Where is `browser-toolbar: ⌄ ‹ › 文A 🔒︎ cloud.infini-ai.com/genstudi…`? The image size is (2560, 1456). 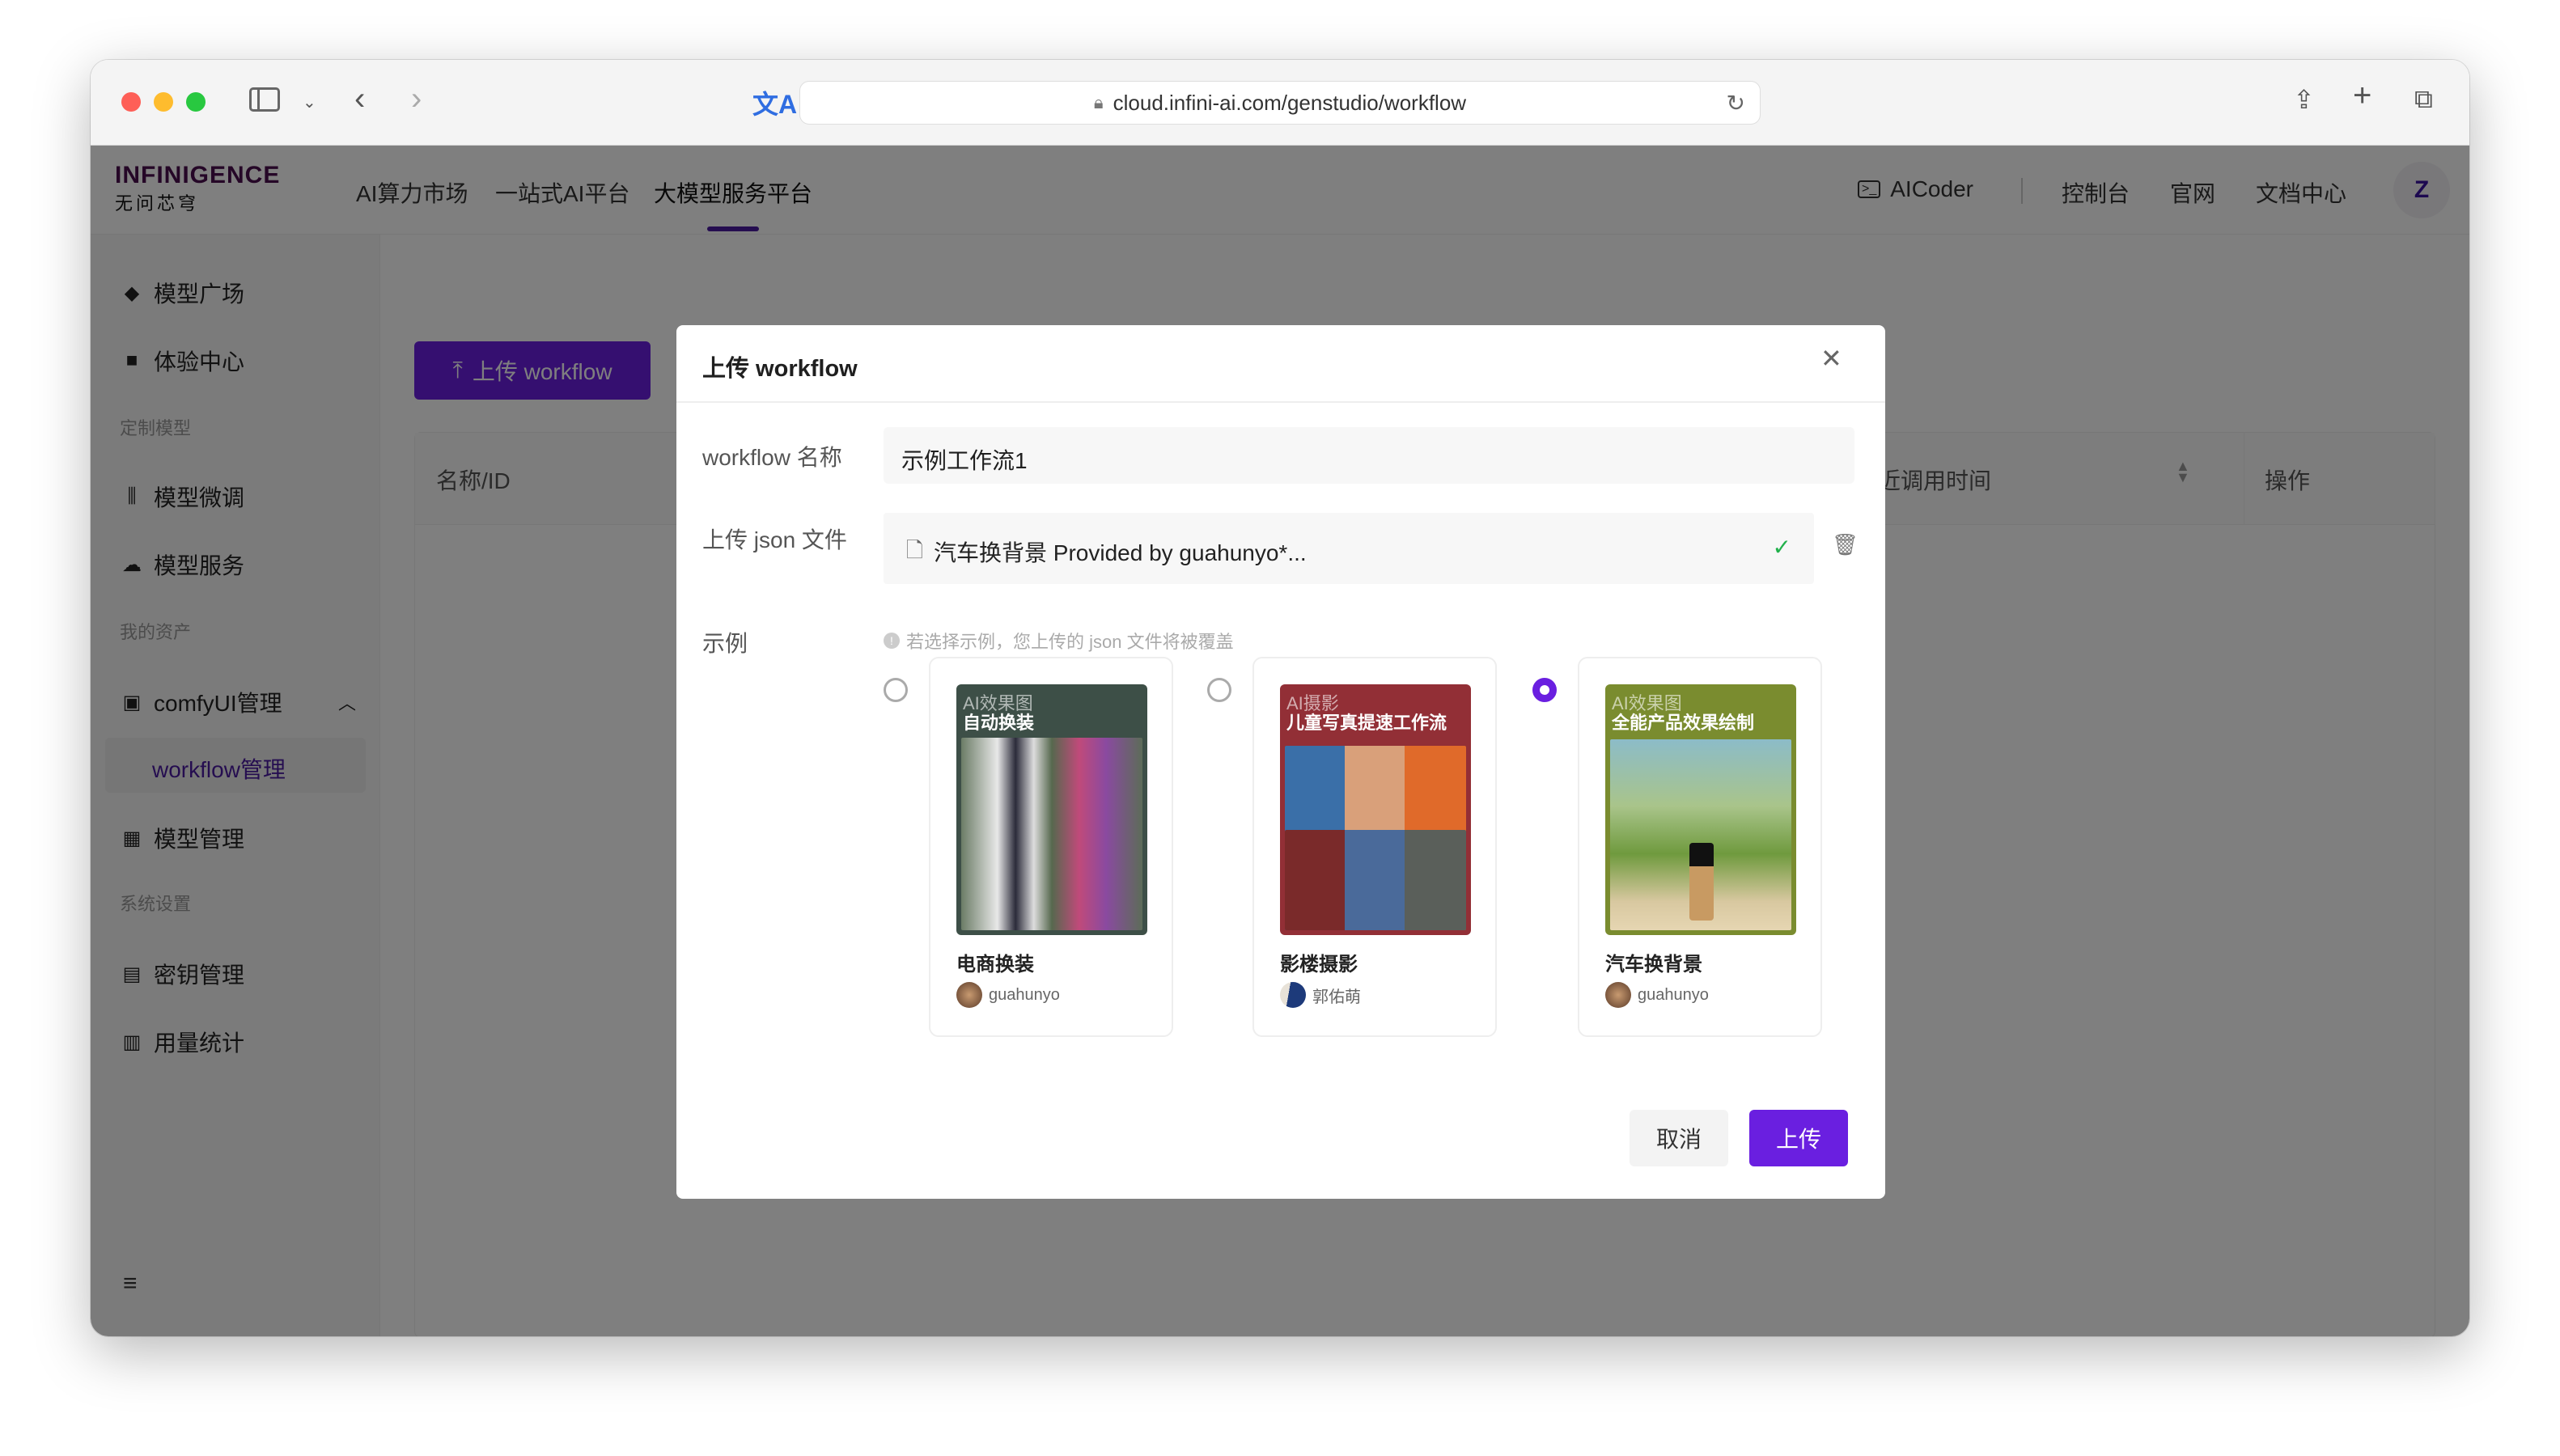
browser-toolbar: ⌄ ‹ › 文A 🔒︎ cloud.infini-ai.com/genstudi… is located at coordinates (1280, 103).